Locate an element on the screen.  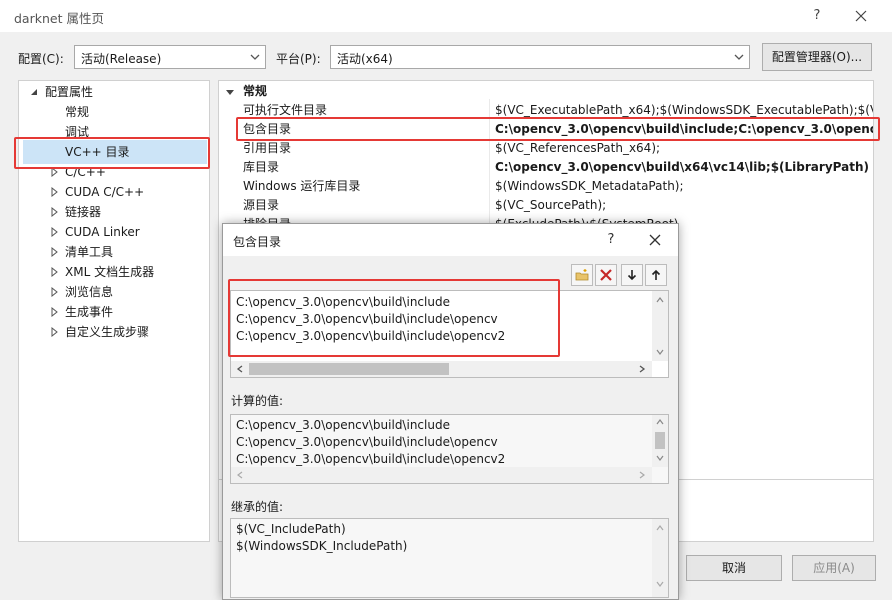
tree-item-label: C/C++ is located at coordinates (85, 172).